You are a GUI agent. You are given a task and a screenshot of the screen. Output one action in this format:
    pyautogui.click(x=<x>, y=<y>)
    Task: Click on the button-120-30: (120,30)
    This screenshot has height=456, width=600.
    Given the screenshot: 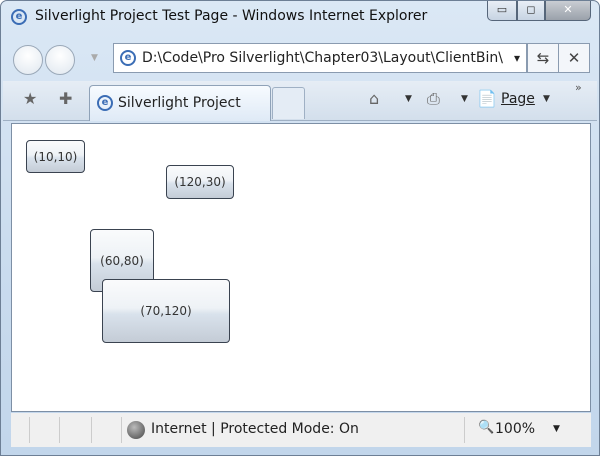 What is the action you would take?
    pyautogui.click(x=200, y=182)
    